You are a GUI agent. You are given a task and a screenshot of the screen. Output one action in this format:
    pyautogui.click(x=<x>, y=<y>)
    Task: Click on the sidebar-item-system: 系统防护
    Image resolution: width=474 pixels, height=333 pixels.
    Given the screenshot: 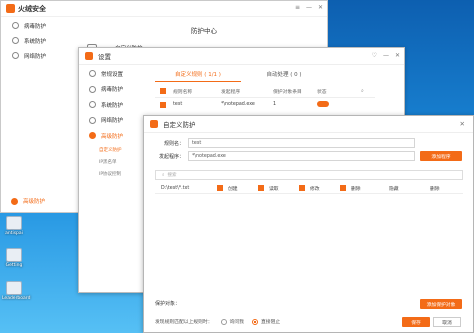 What is the action you would take?
    pyautogui.click(x=36, y=40)
    